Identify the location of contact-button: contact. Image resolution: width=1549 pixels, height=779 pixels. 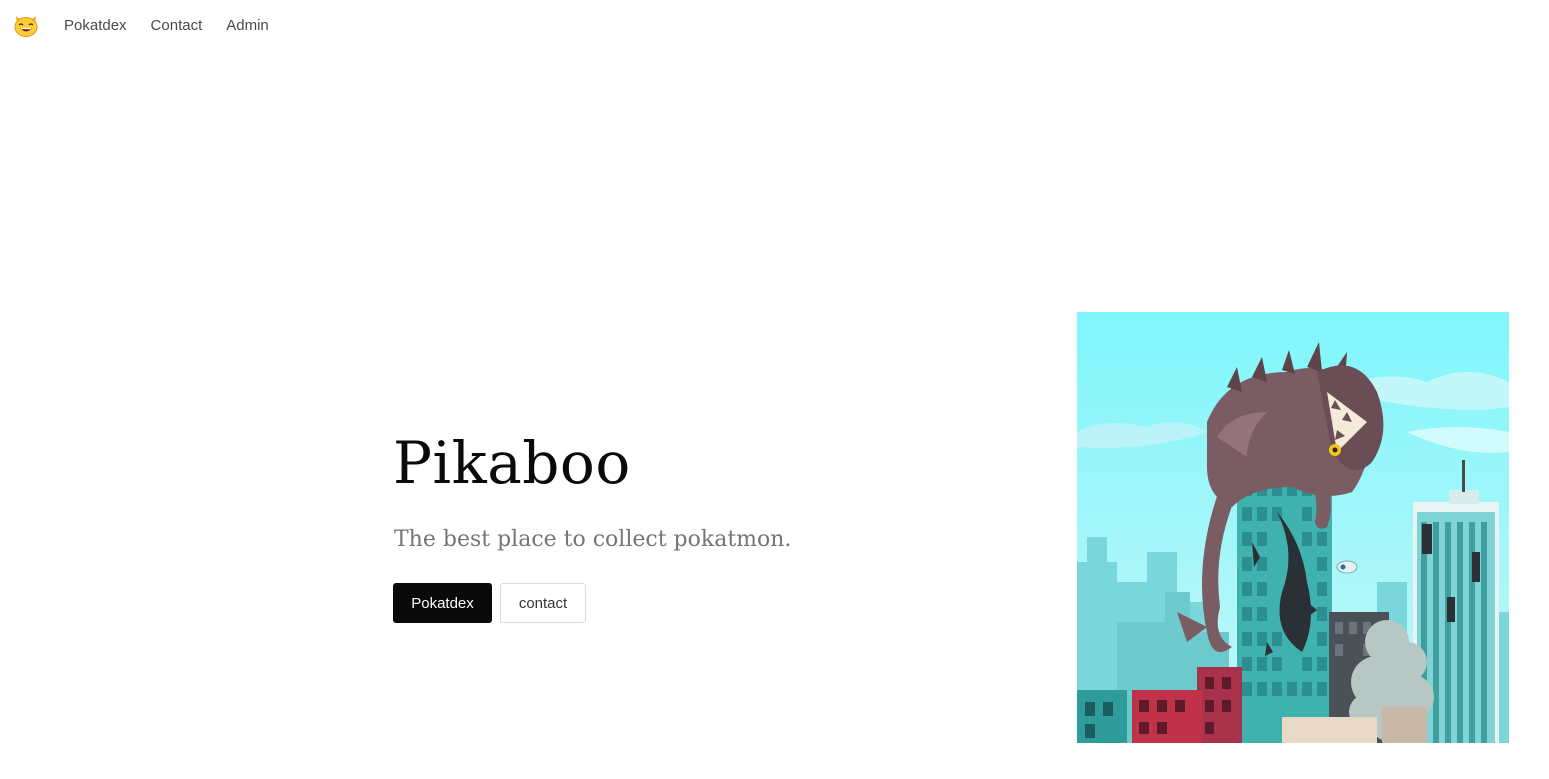
(543, 603).